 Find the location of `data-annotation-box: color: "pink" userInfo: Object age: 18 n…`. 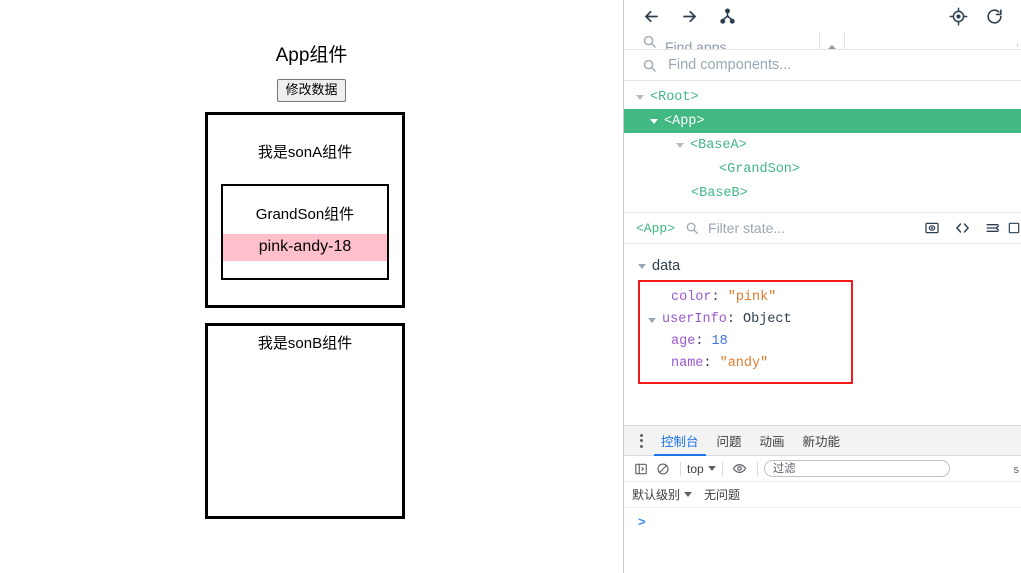

data-annotation-box: color: "pink" userInfo: Object age: 18 n… is located at coordinates (745, 332).